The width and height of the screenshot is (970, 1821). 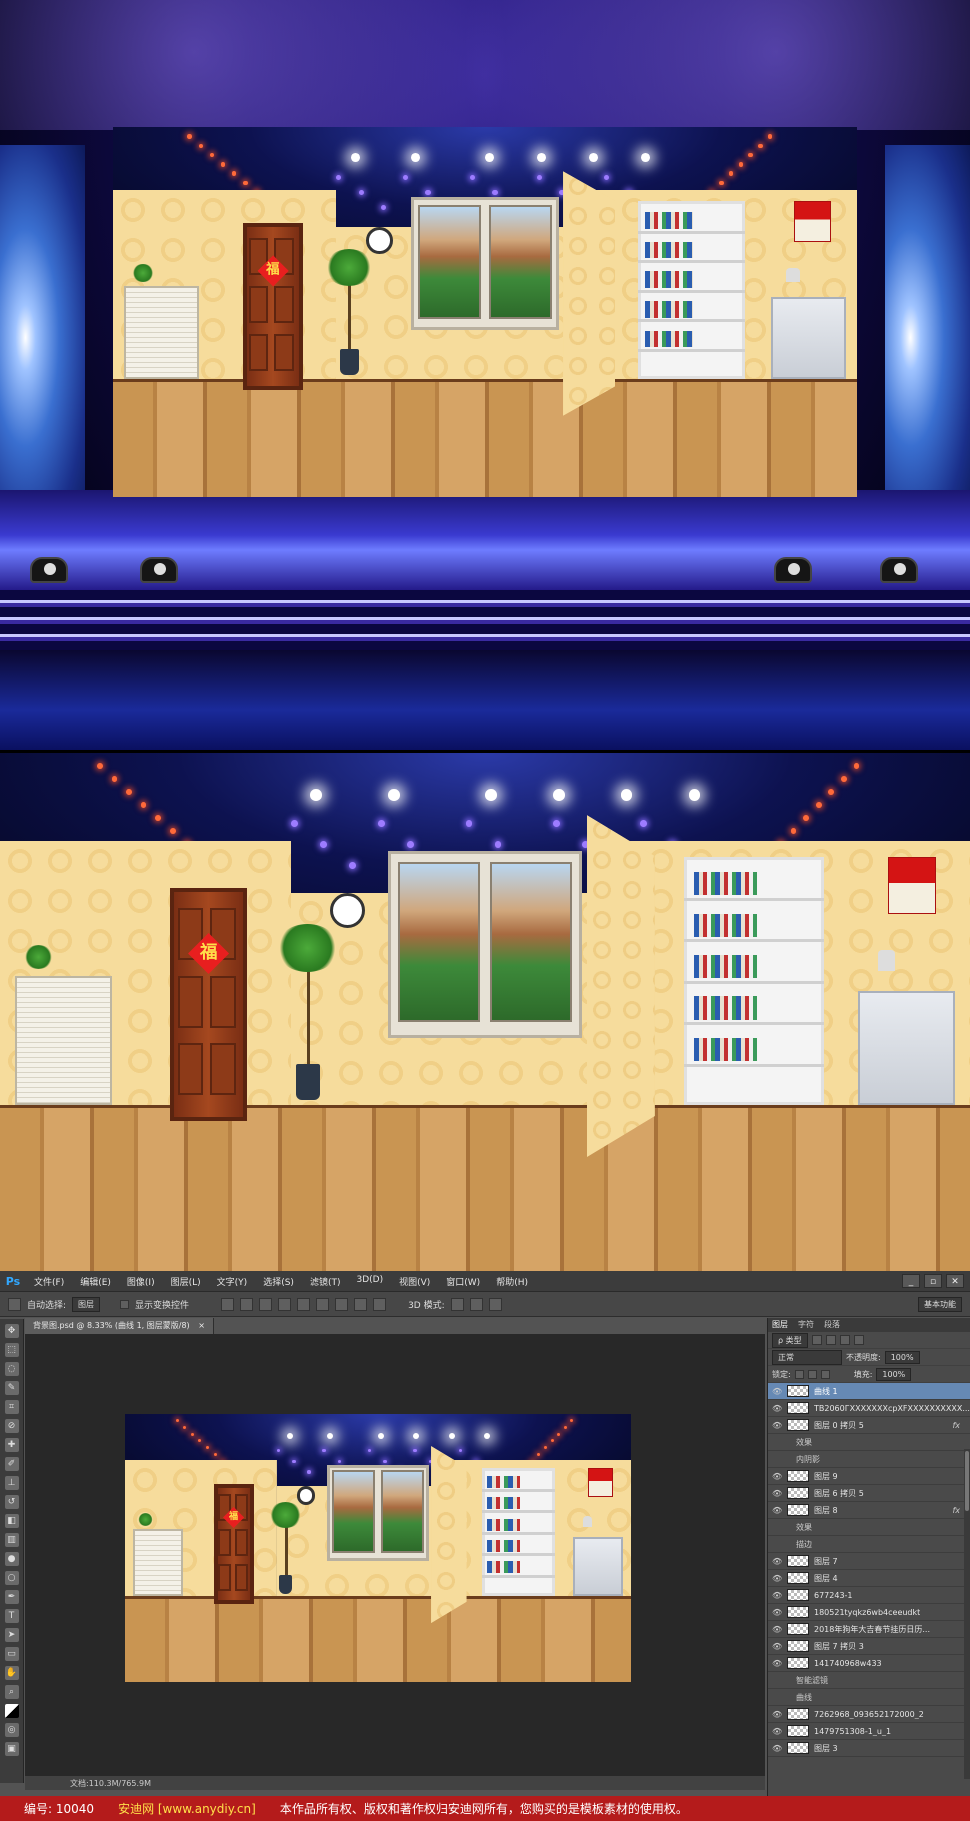 What do you see at coordinates (95, 1281) in the screenshot?
I see `menu-item: 编辑(E)` at bounding box center [95, 1281].